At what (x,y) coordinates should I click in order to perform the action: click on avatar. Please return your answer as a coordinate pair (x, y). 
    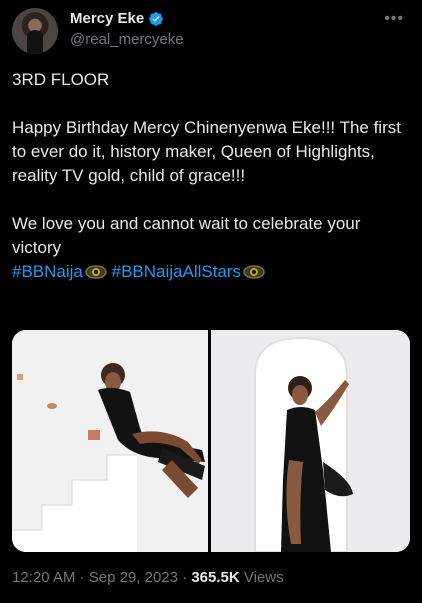
    Looking at the image, I should click on (35, 31).